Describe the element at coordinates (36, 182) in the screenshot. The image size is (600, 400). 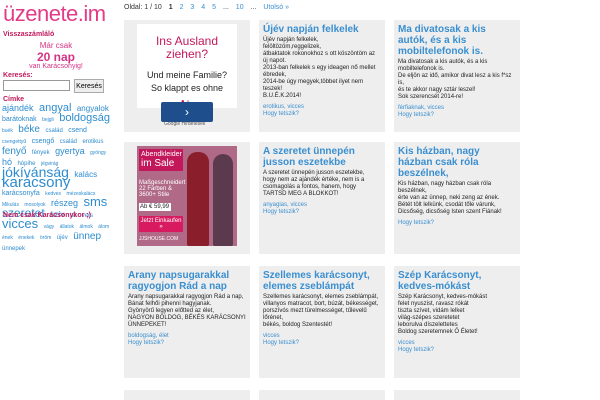
I see `tag-link: karácsony` at that location.